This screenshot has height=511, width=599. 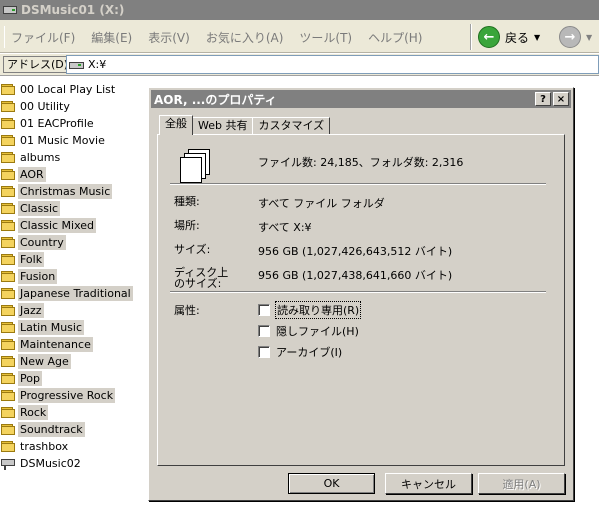 What do you see at coordinates (223, 126) in the screenshot?
I see `tab-web-sharing: Web 共有` at bounding box center [223, 126].